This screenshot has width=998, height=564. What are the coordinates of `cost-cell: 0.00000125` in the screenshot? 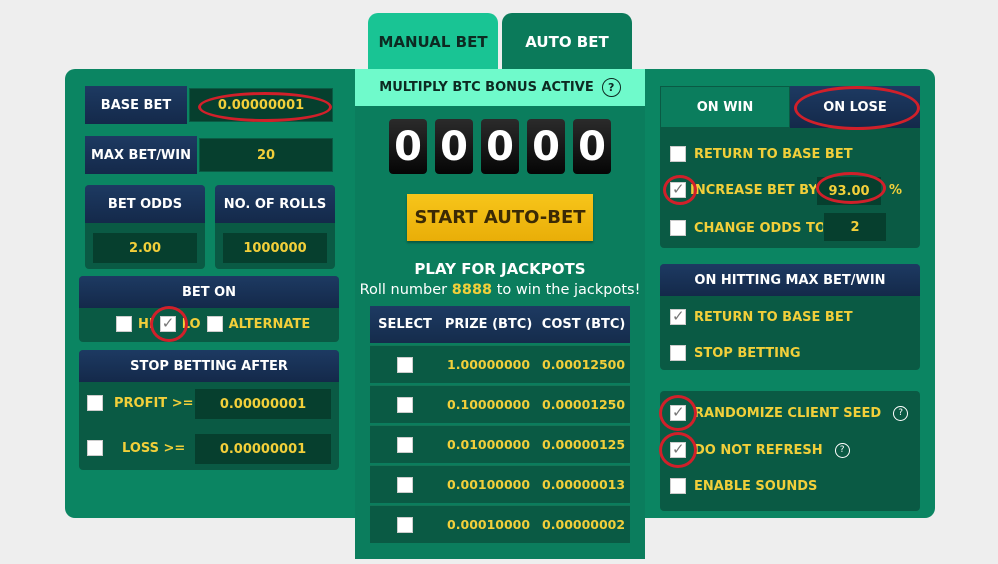 It's located at (583, 444).